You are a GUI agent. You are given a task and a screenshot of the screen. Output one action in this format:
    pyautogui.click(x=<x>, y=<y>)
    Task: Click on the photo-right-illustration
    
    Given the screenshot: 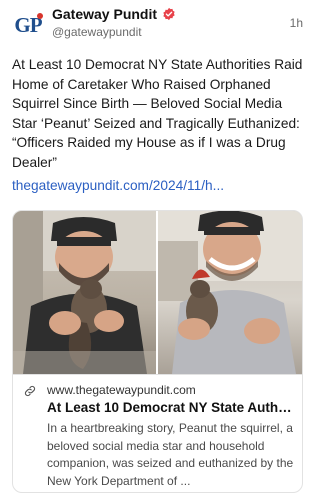 What is the action you would take?
    pyautogui.click(x=230, y=292)
    